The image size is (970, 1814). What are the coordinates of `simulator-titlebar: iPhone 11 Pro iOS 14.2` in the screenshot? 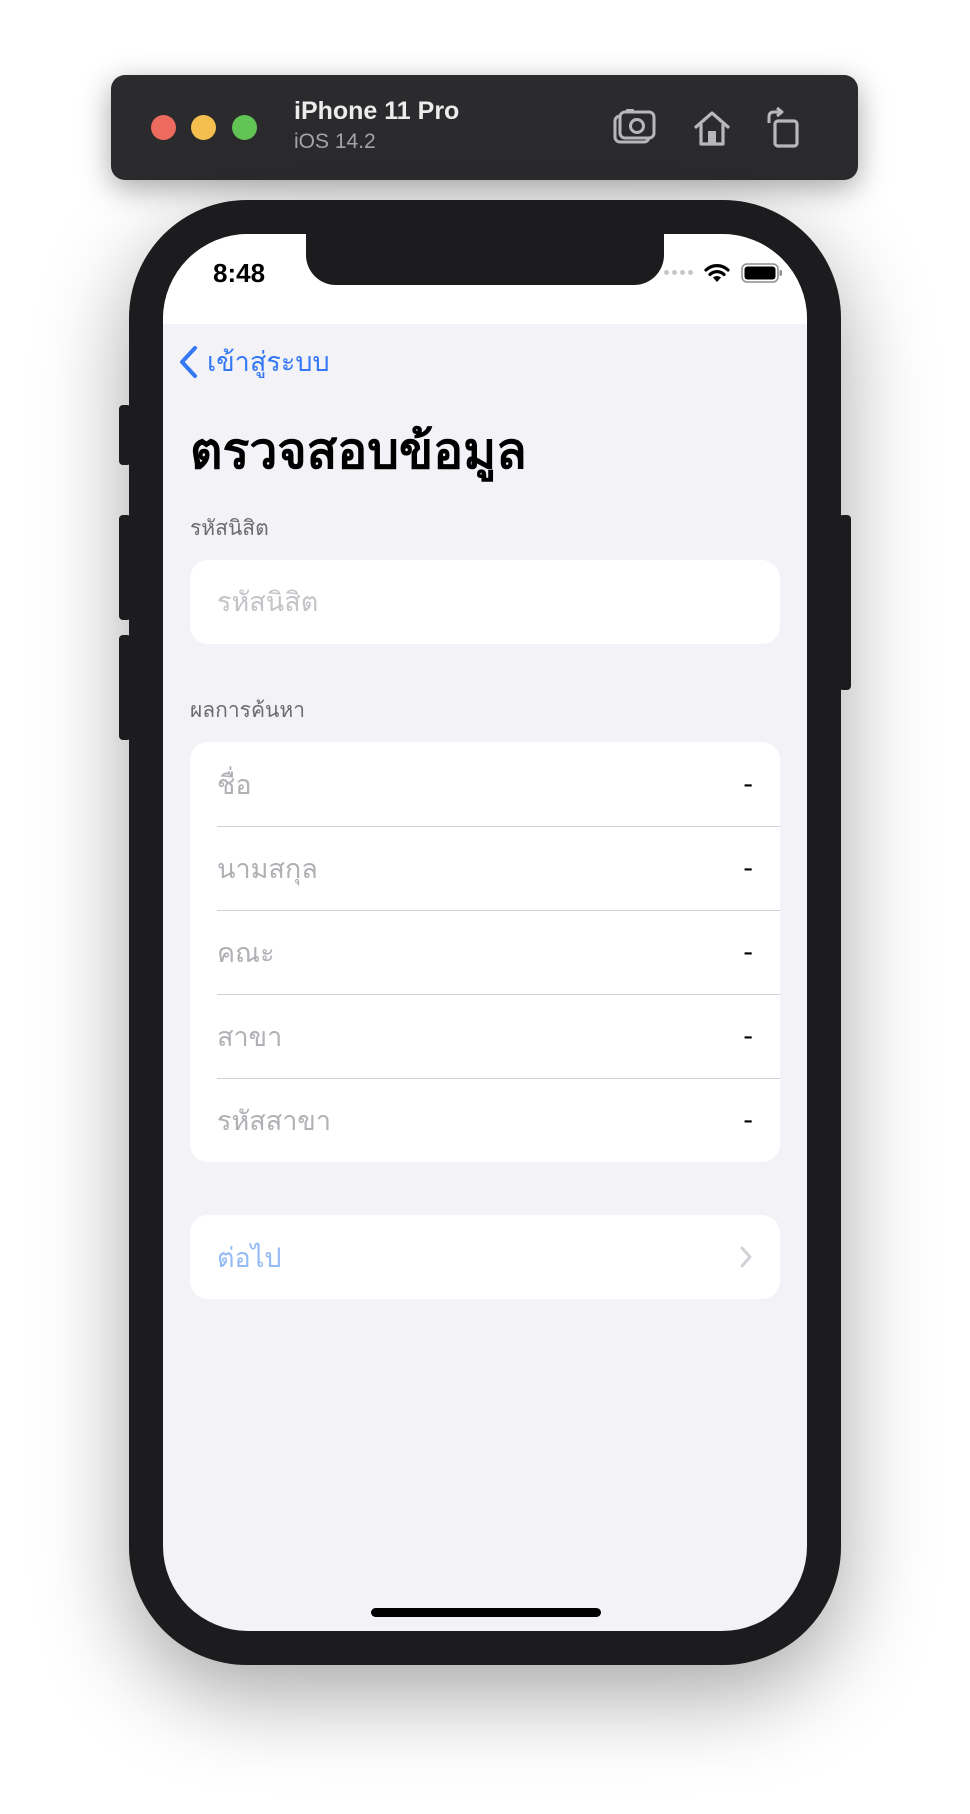 It's located at (484, 127).